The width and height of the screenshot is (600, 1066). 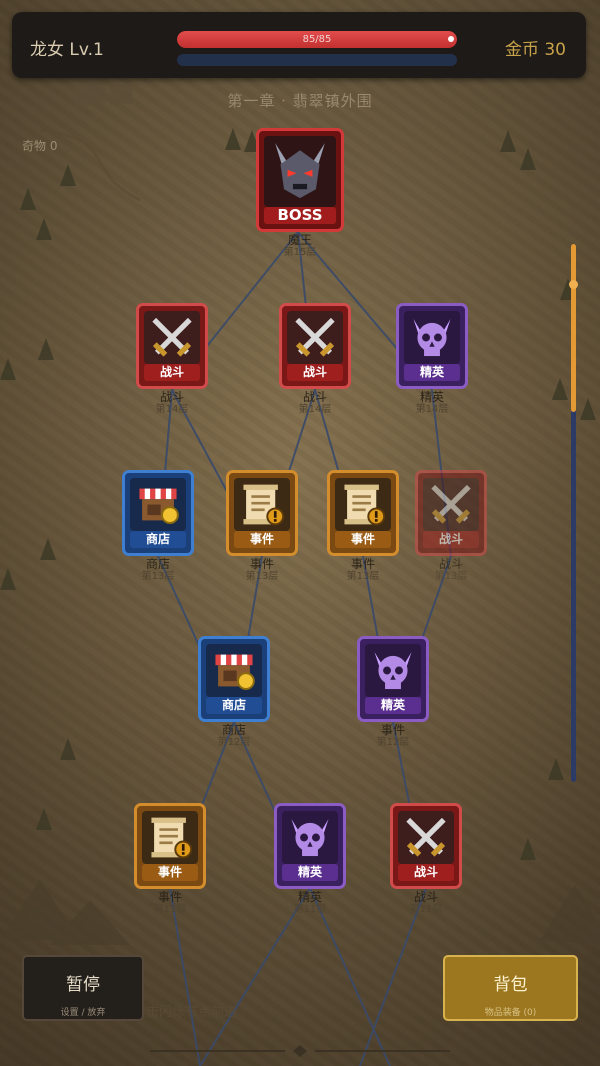 I want to click on node-type-label: 商店, so click(x=234, y=705).